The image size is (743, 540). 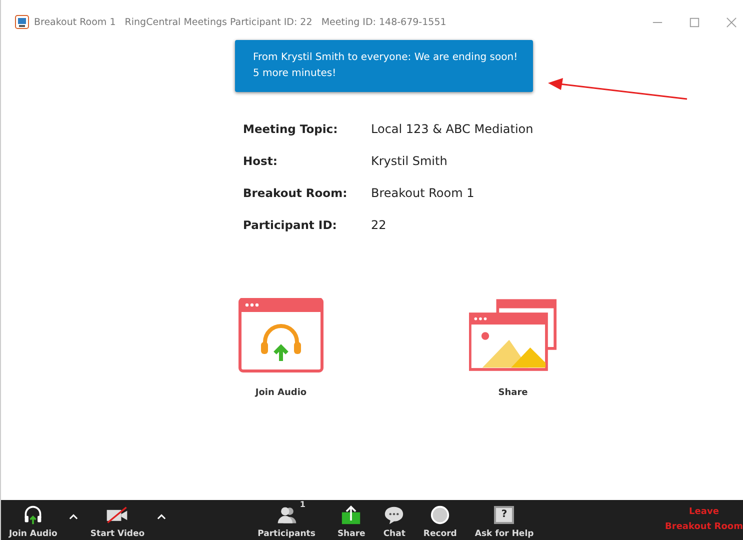 I want to click on headphones-window-icon, so click(x=281, y=336).